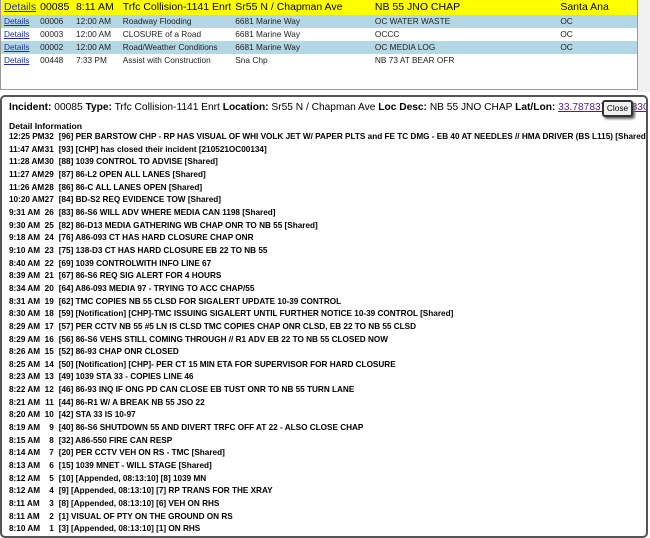 This screenshot has height=538, width=650. I want to click on log-time: 8:29 AM, so click(25, 326).